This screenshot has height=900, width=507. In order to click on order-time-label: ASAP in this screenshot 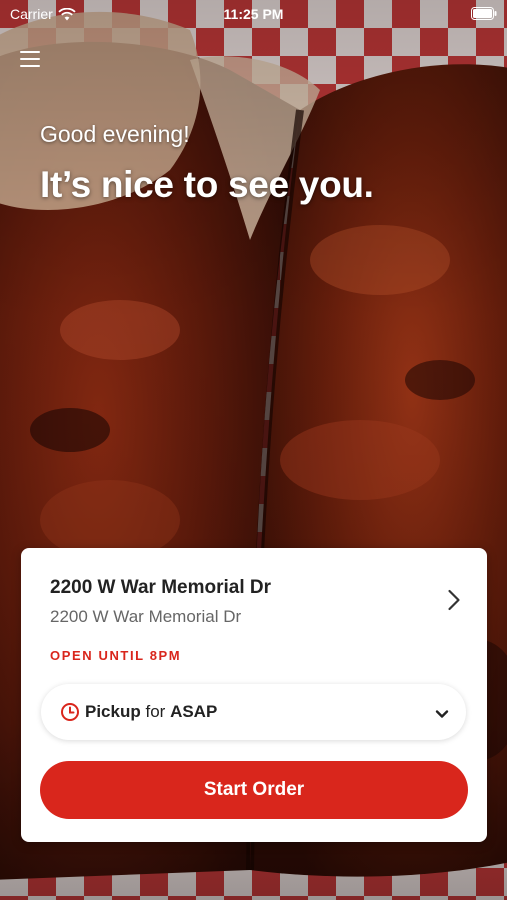, I will do `click(194, 711)`.